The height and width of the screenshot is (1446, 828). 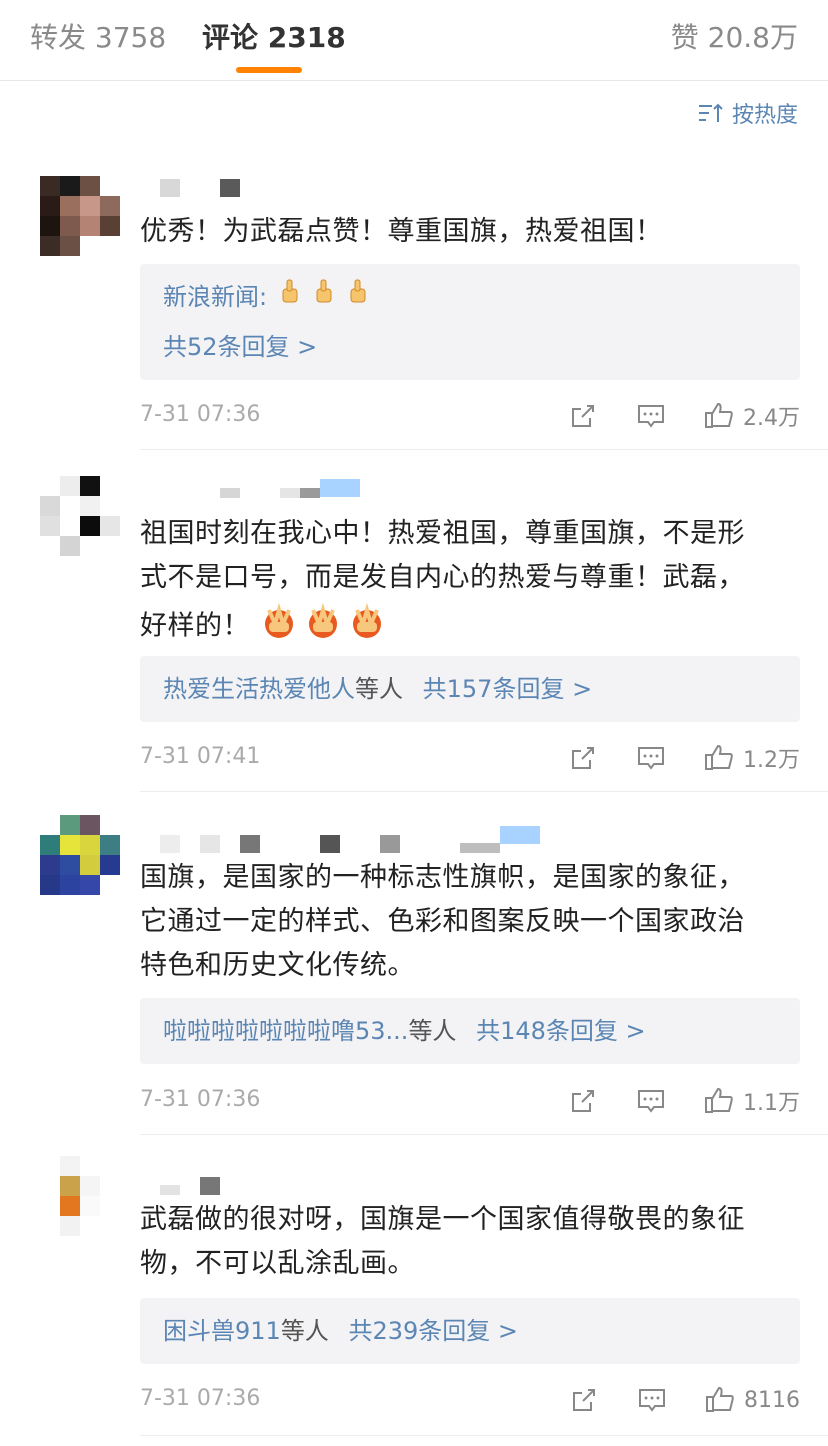 I want to click on tab-repost-label: 转发, so click(x=58, y=37).